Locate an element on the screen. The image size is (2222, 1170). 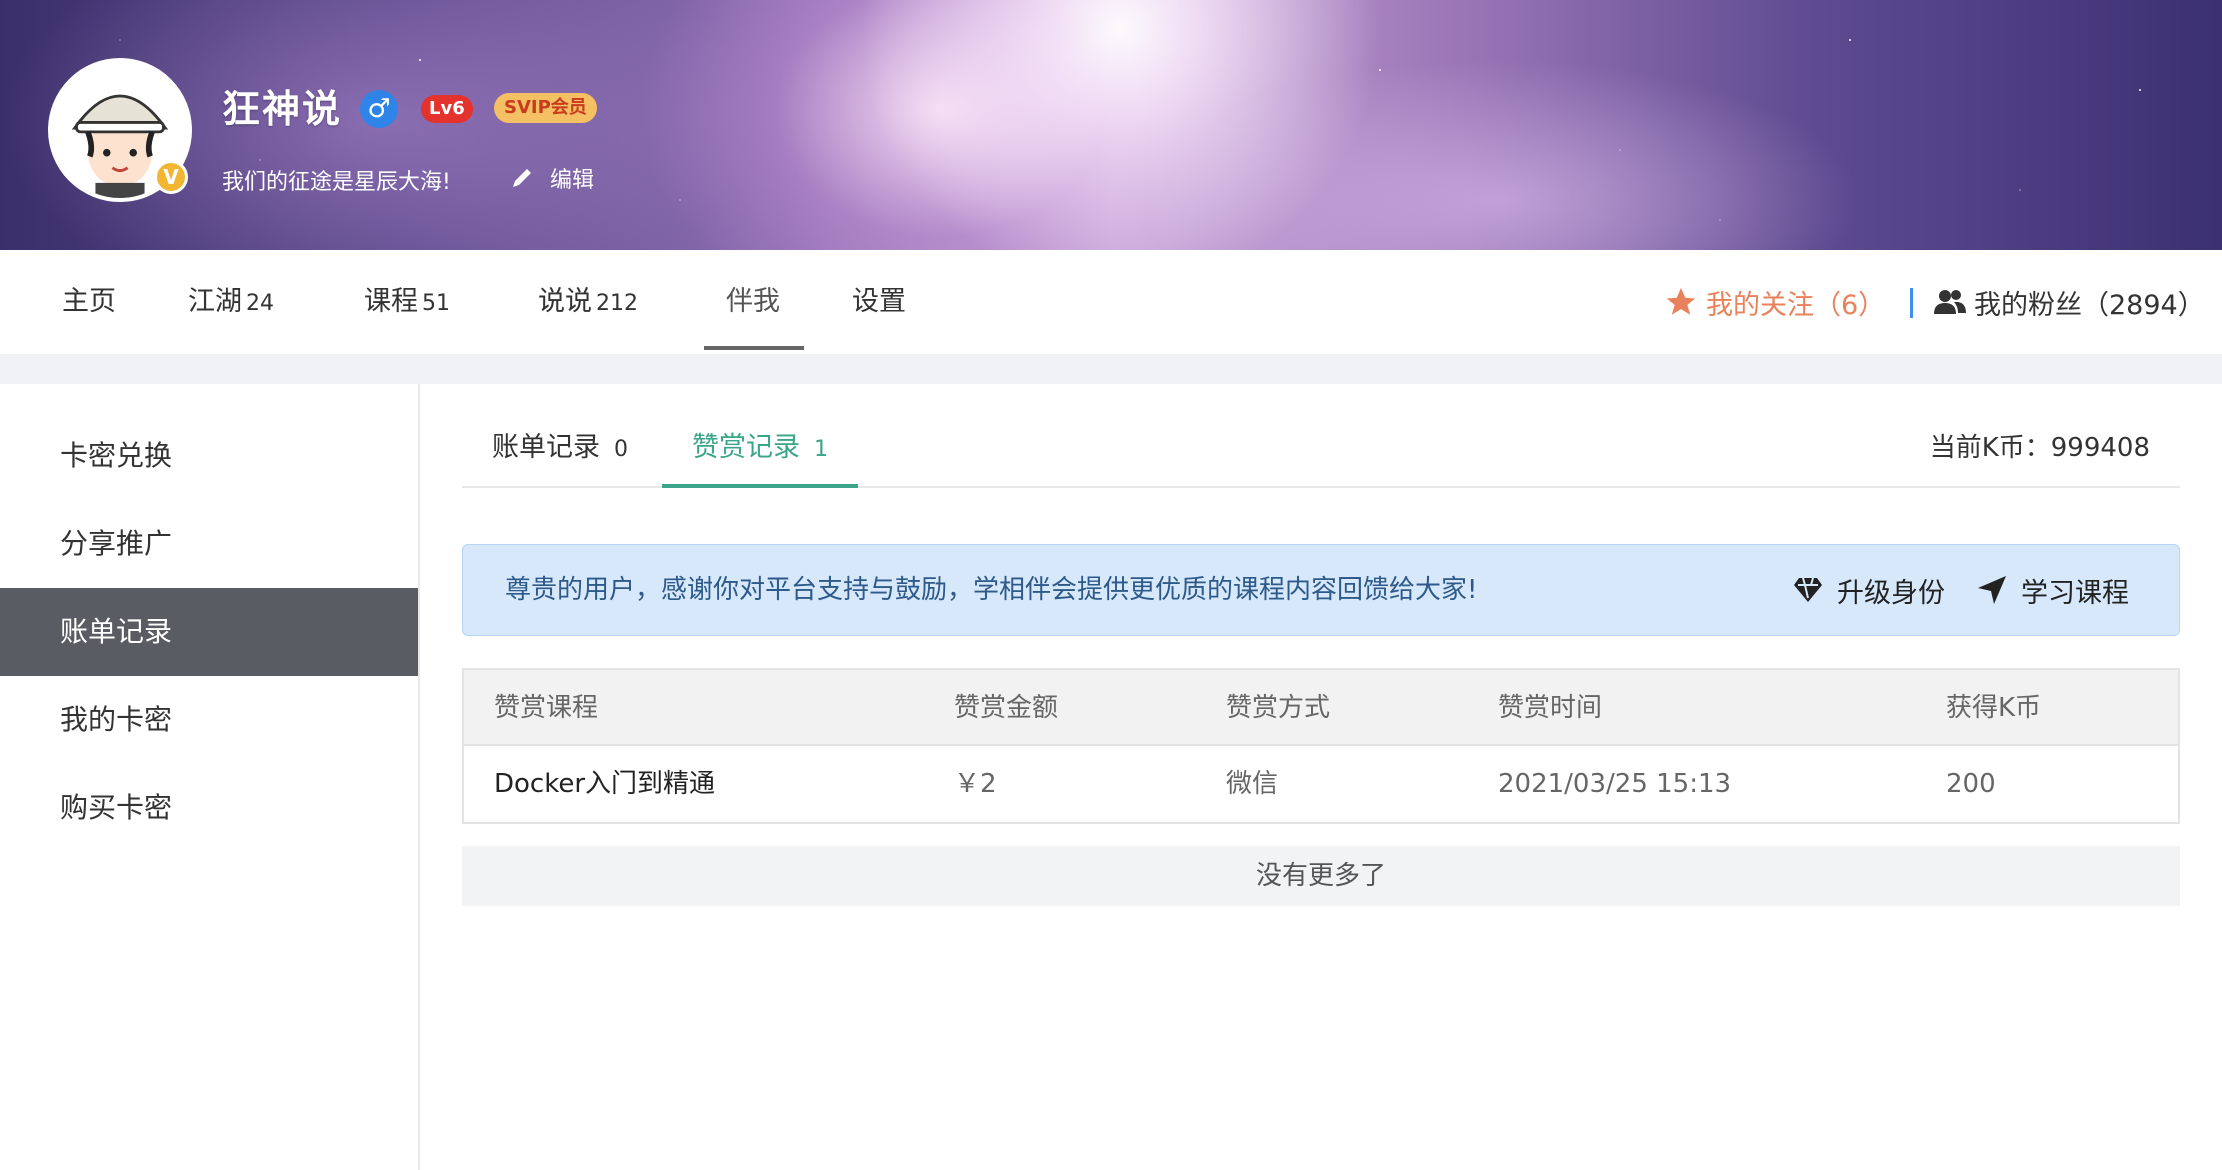
sidebar-item-buy-cards: 购买卡密 is located at coordinates (209, 808).